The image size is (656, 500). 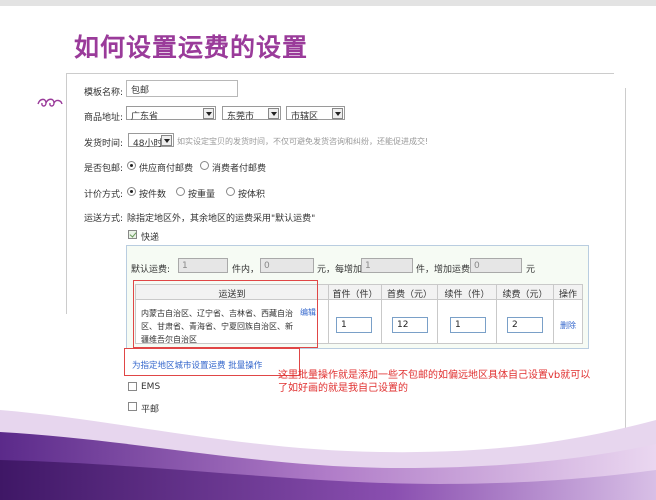 What do you see at coordinates (496, 265) in the screenshot?
I see `default-add-fee-input: 0` at bounding box center [496, 265].